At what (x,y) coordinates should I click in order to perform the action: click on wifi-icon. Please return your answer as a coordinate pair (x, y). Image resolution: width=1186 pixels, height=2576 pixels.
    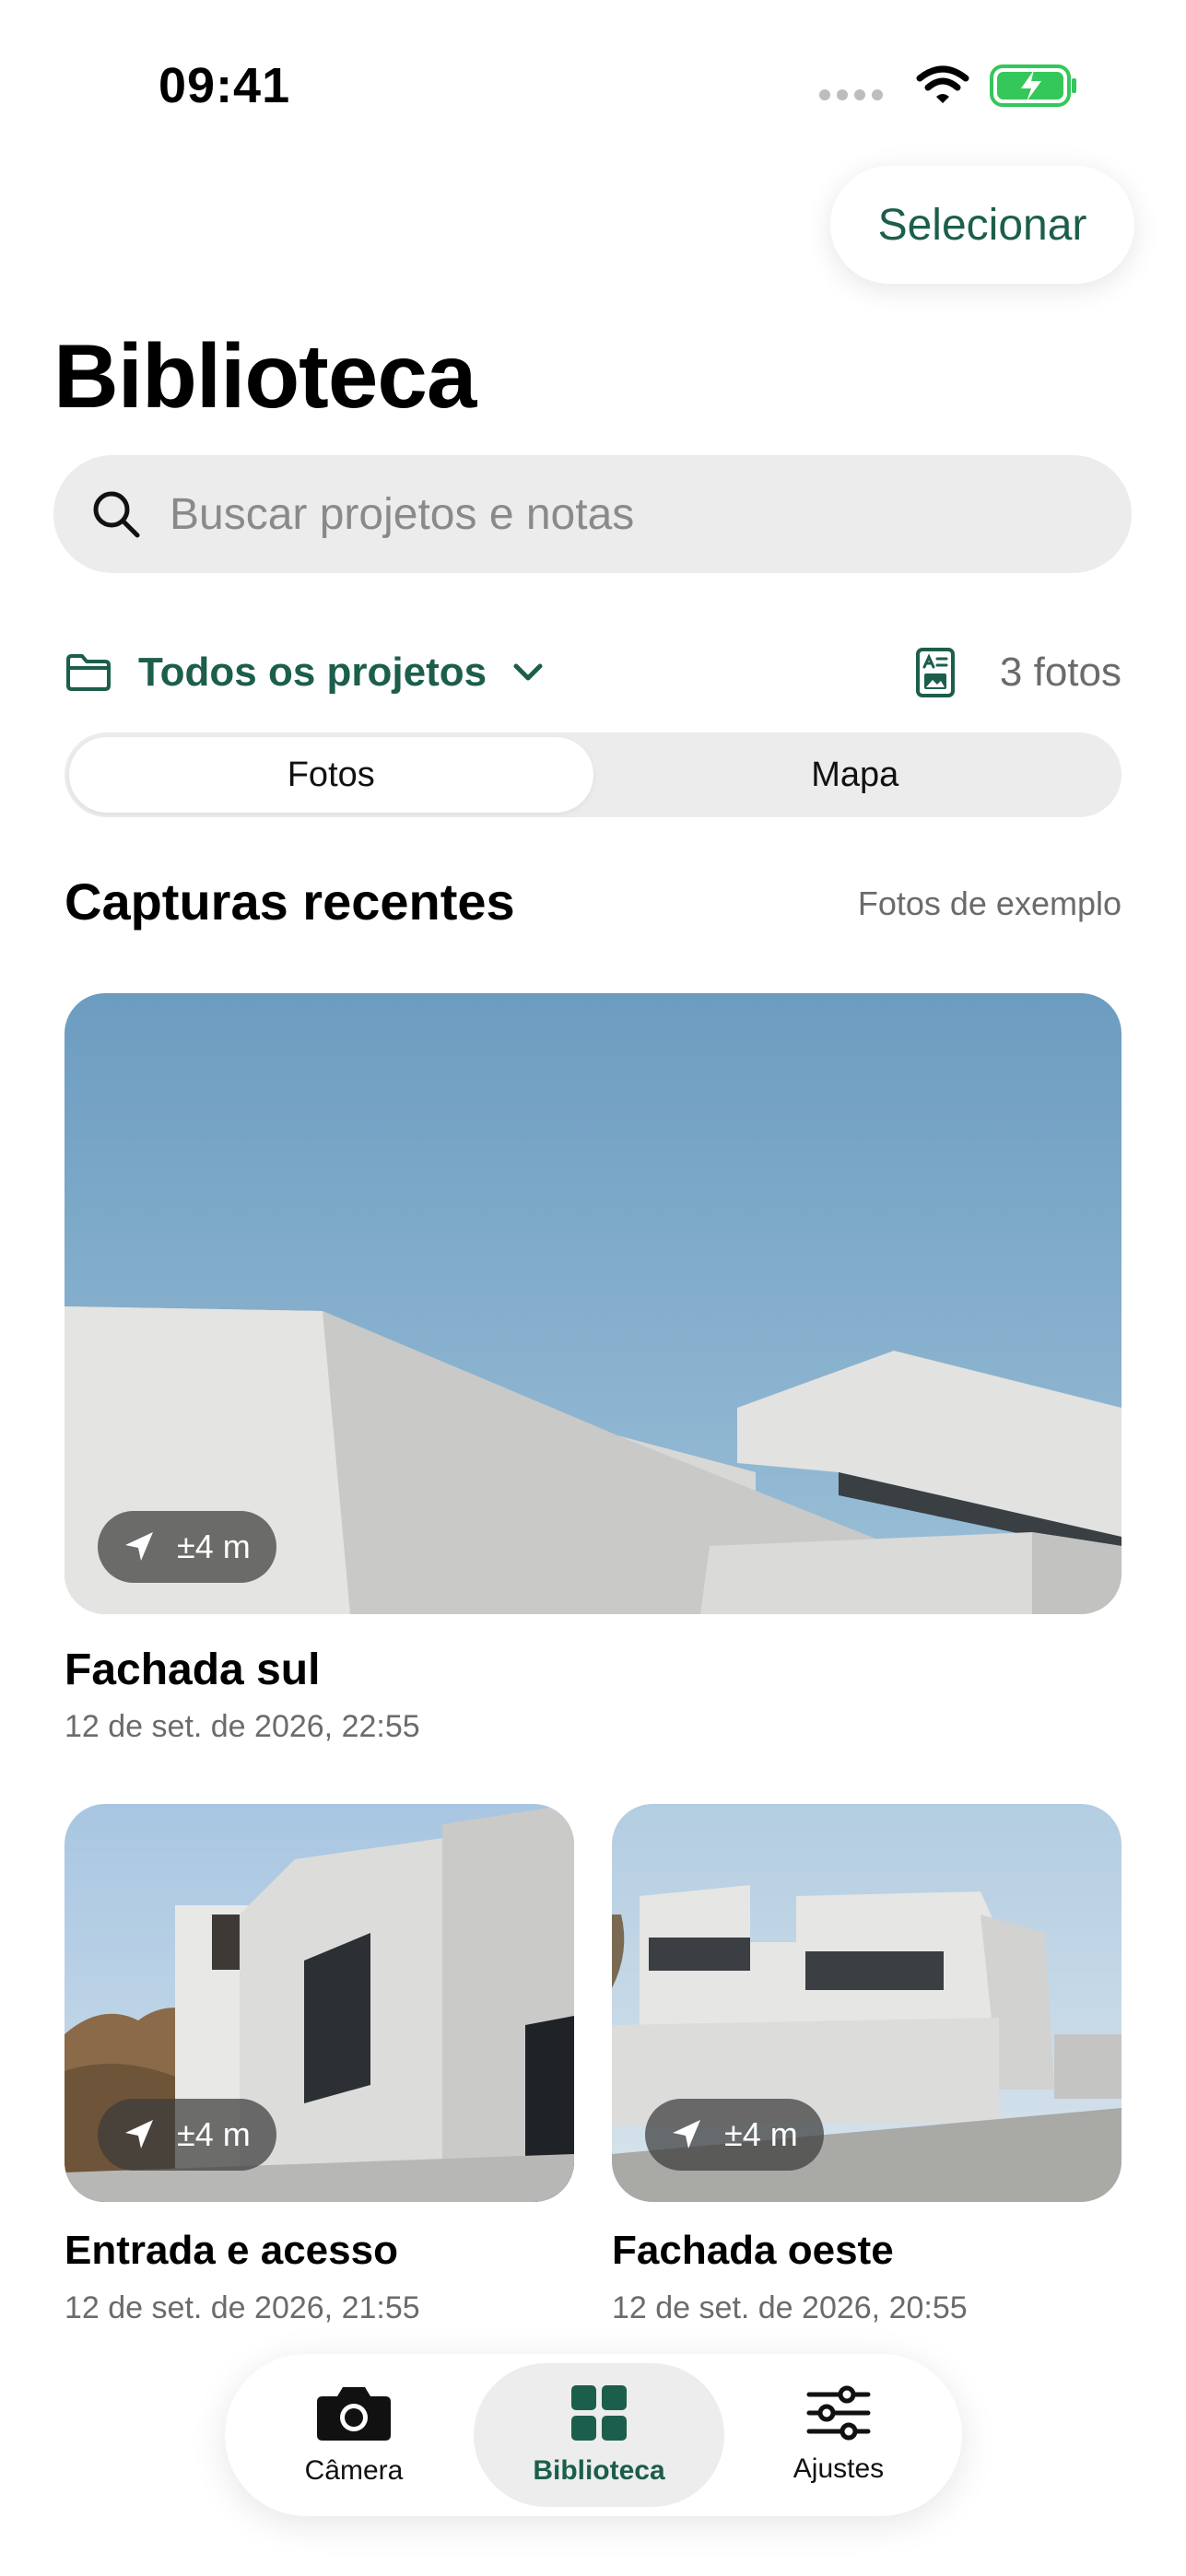
    Looking at the image, I should click on (942, 84).